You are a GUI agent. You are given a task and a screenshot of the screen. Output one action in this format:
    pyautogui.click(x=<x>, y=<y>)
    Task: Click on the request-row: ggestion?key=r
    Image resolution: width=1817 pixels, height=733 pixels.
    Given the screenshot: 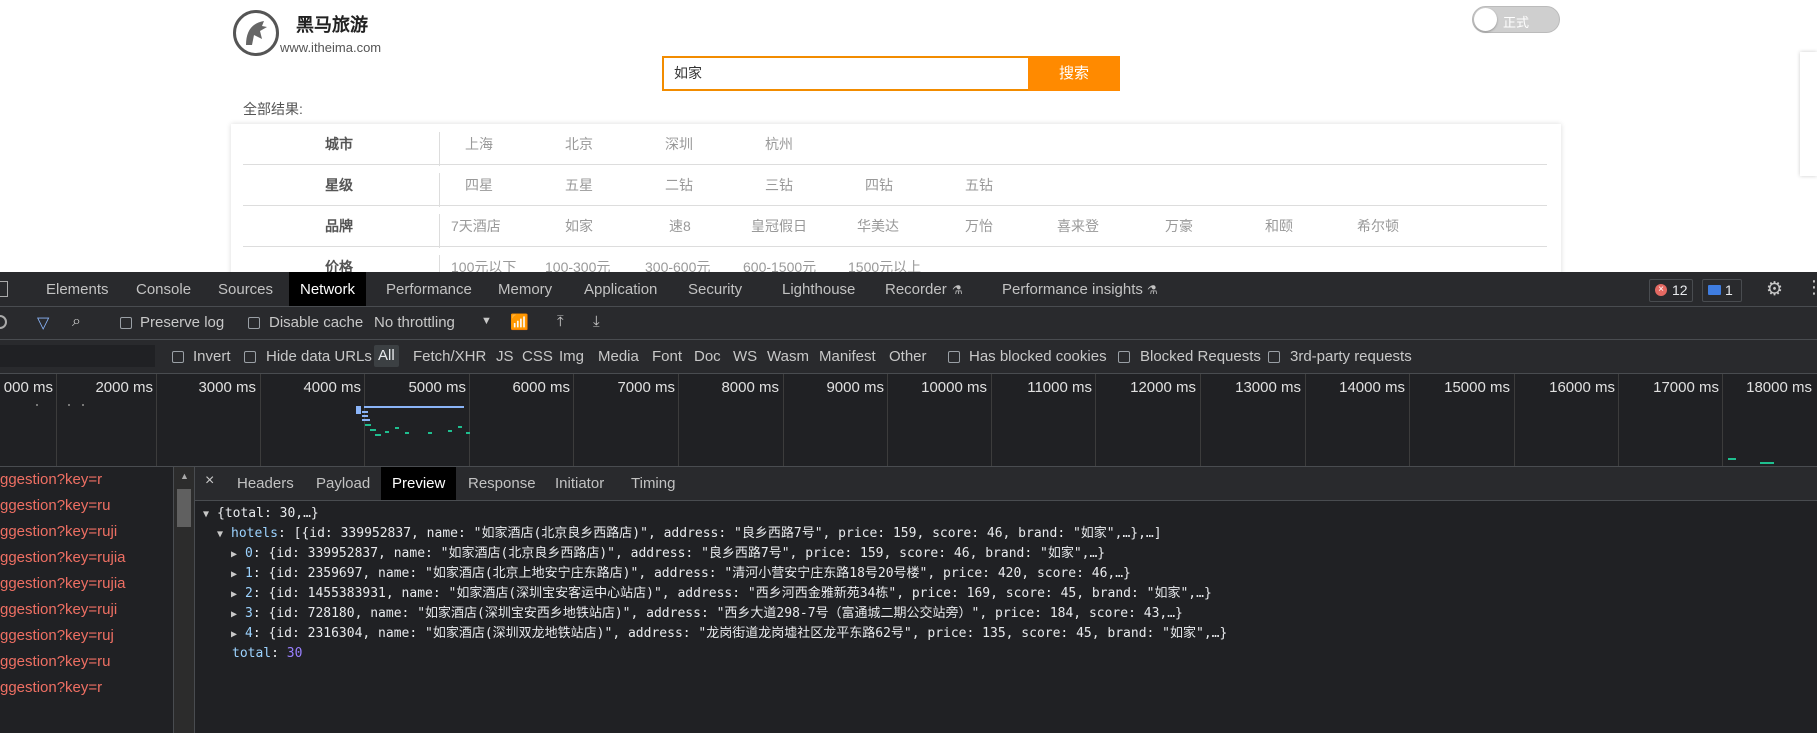 What is the action you would take?
    pyautogui.click(x=51, y=480)
    